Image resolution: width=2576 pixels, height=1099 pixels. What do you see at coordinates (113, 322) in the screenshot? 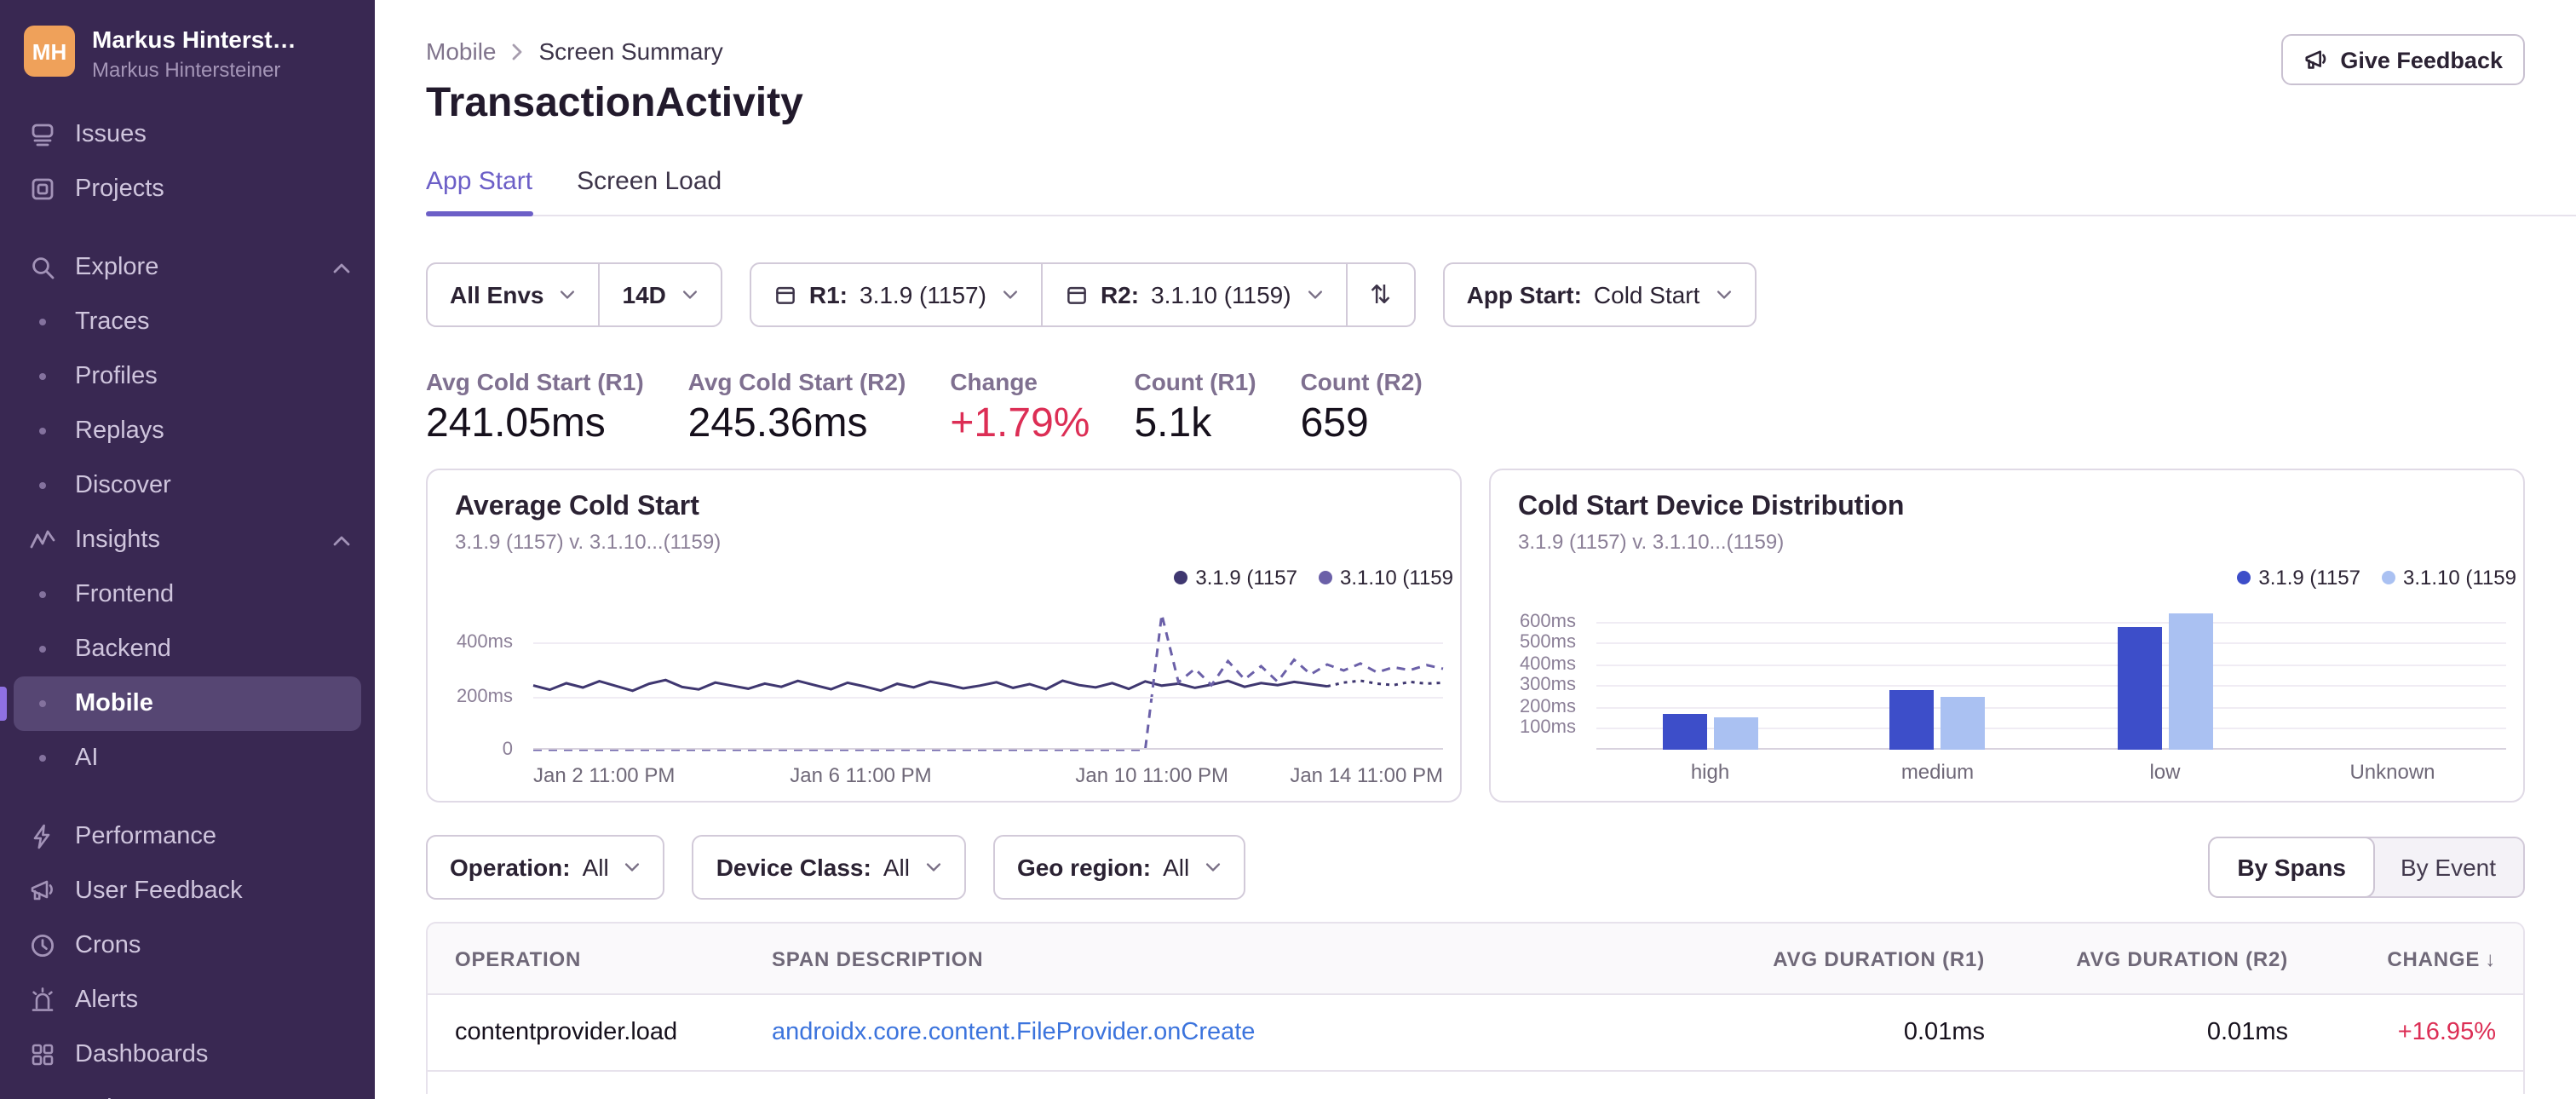
I see `sidebar-item-label: Traces` at bounding box center [113, 322].